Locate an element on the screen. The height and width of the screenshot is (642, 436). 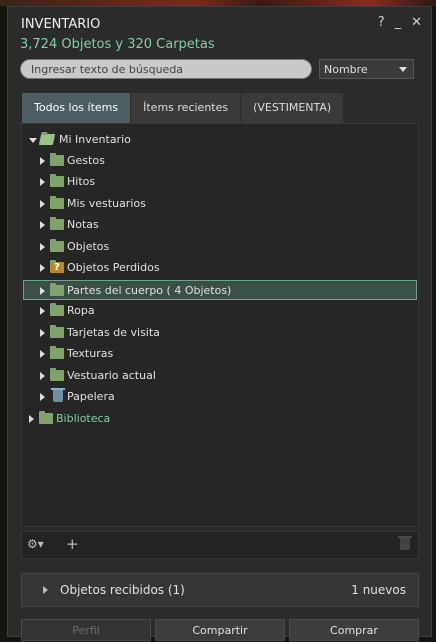
inventory-summary: 3,724 Objetos y 320 Carpetas is located at coordinates (117, 44).